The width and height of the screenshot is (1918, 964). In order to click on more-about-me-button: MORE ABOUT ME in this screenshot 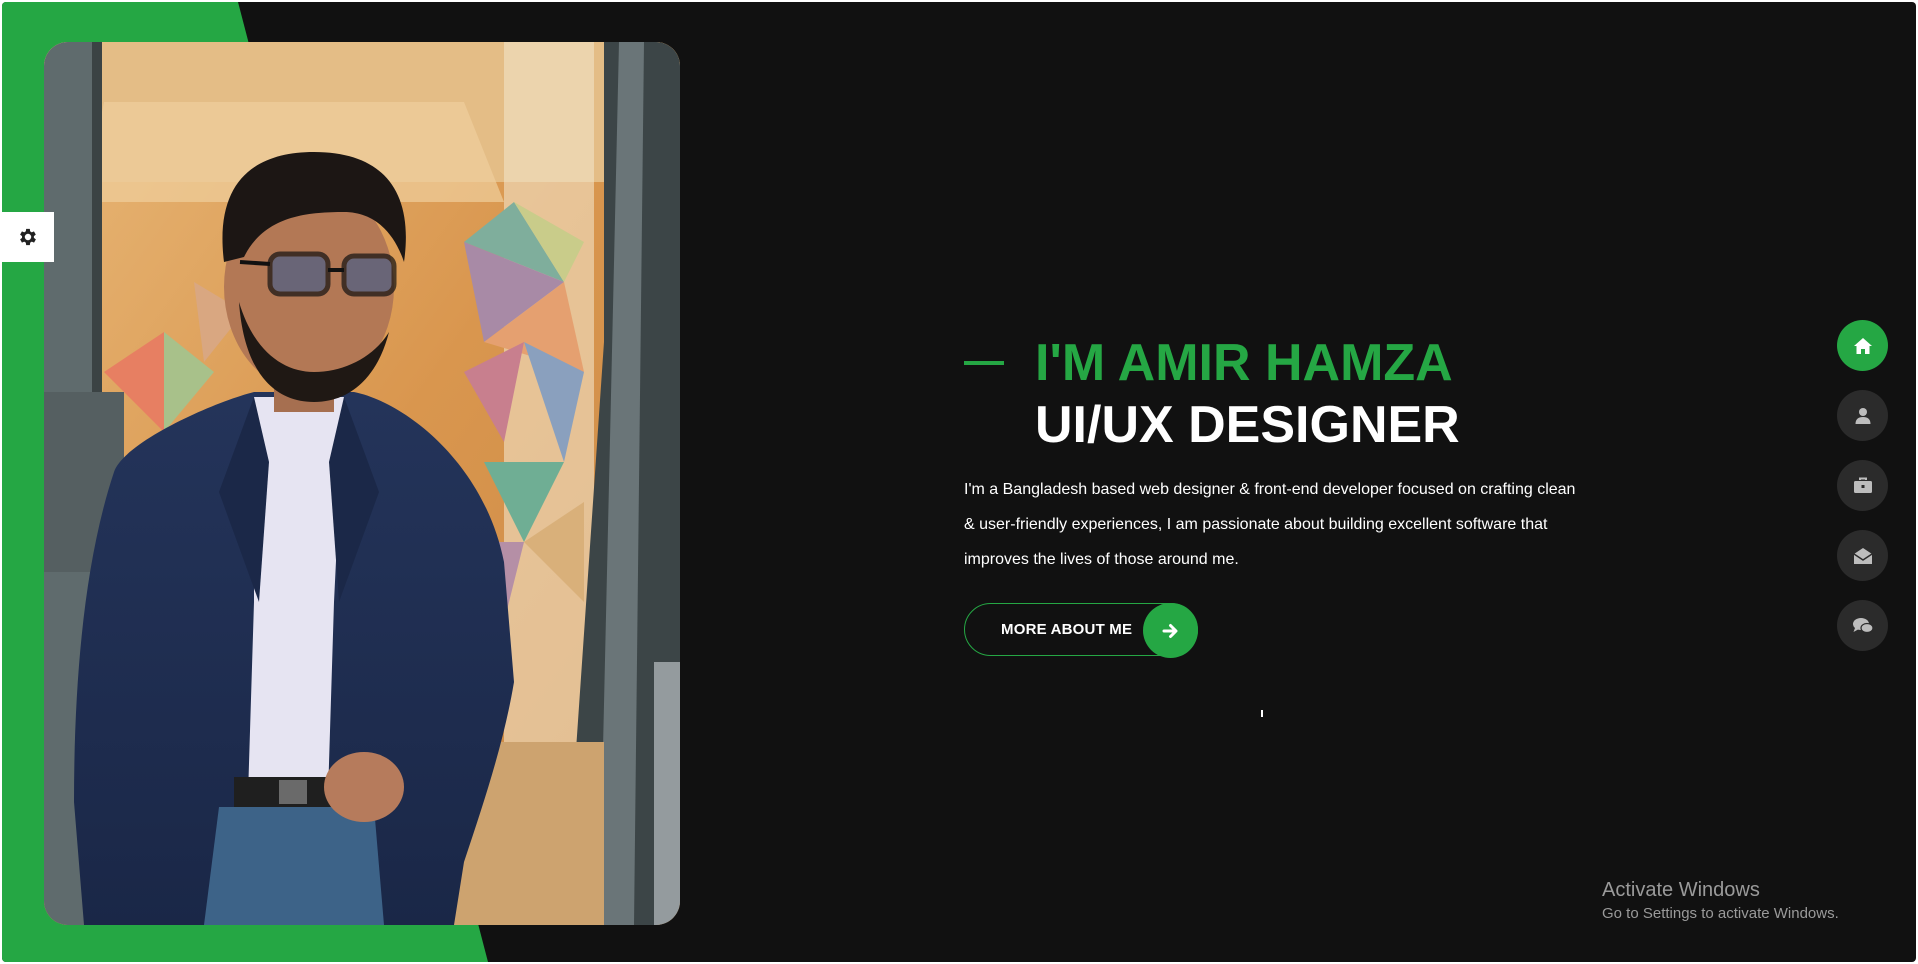, I will do `click(1081, 630)`.